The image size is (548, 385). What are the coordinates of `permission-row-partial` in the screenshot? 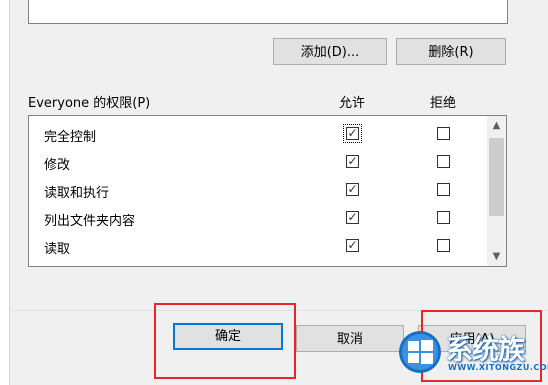 It's located at (258, 263).